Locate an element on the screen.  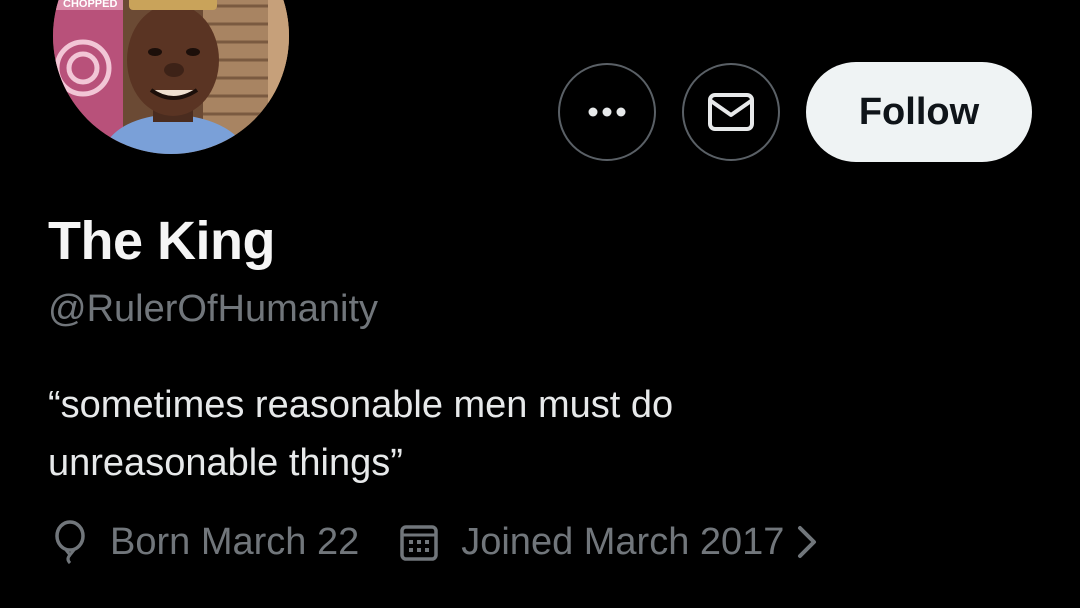
joined-item: Joined March 2017 is located at coordinates (608, 542).